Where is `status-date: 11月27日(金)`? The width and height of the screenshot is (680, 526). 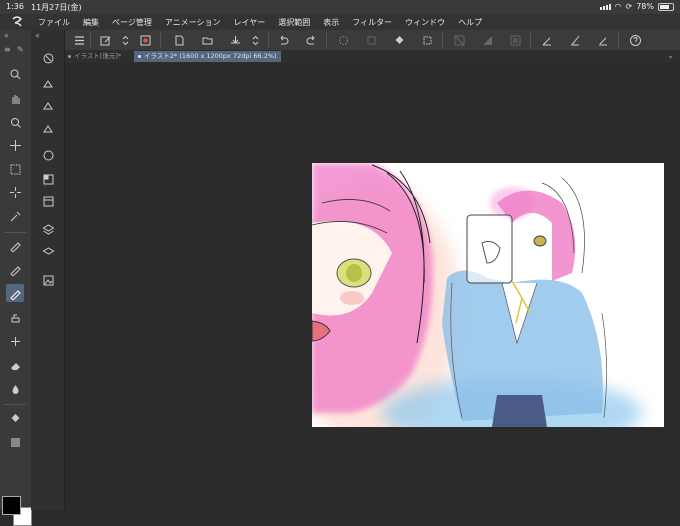
status-date: 11月27日(金) is located at coordinates (56, 7).